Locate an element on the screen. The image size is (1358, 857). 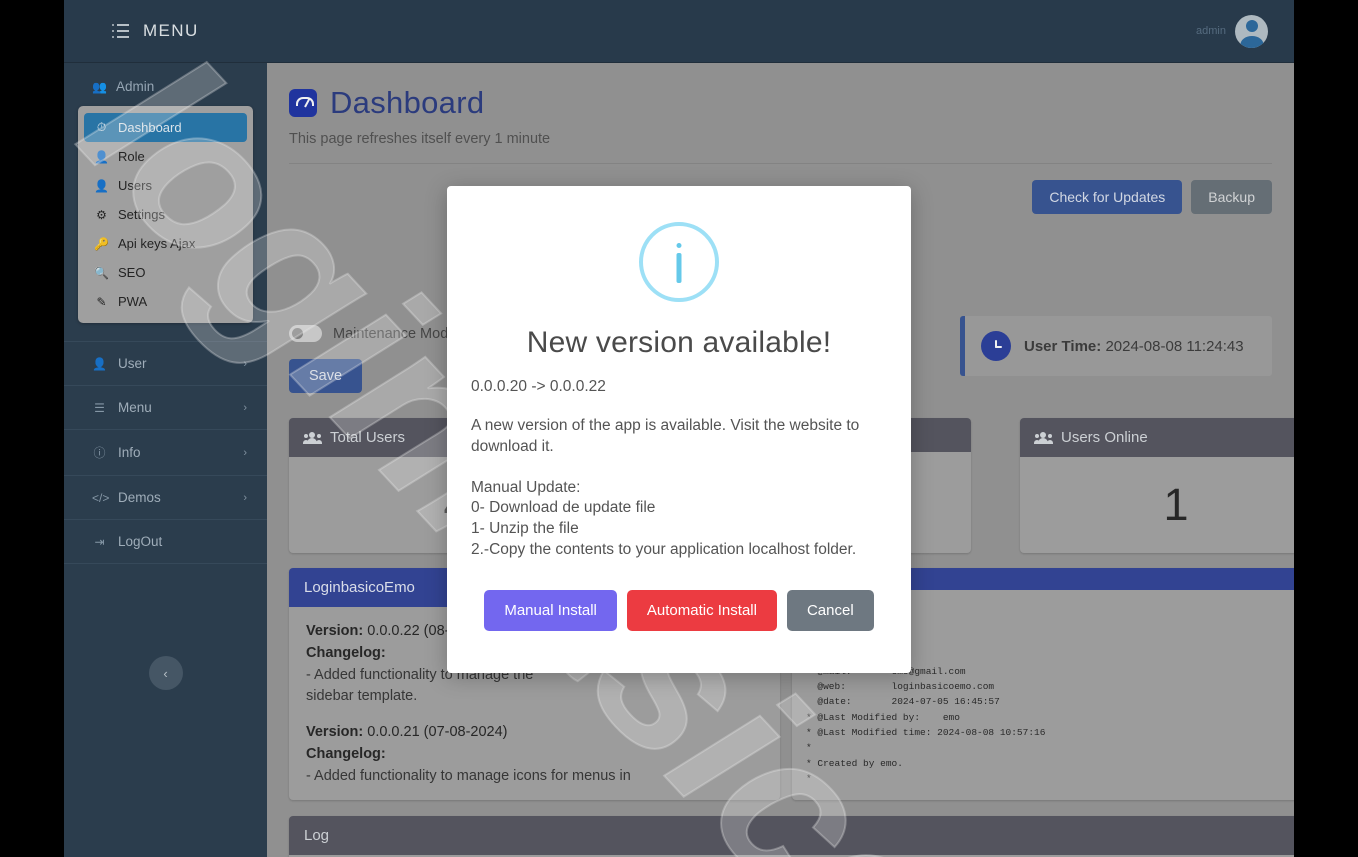
automatic-install-button: Automatic Install is located at coordinates (701, 611).